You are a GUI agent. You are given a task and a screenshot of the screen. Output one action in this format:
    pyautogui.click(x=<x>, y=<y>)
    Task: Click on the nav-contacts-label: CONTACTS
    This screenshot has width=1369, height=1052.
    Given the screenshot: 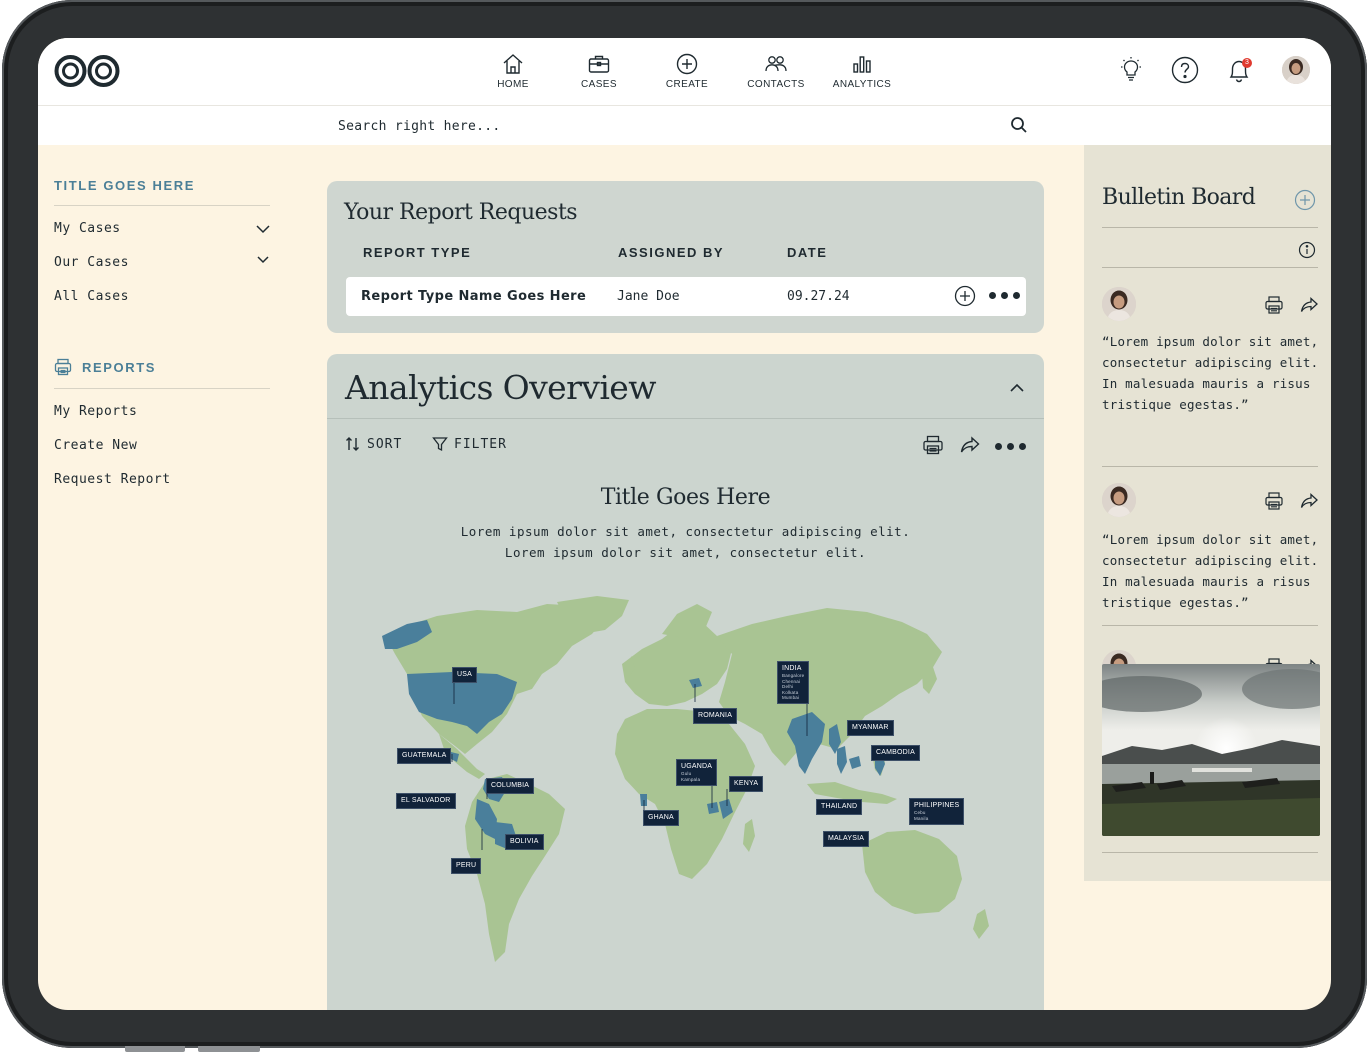 What is the action you would take?
    pyautogui.click(x=776, y=84)
    